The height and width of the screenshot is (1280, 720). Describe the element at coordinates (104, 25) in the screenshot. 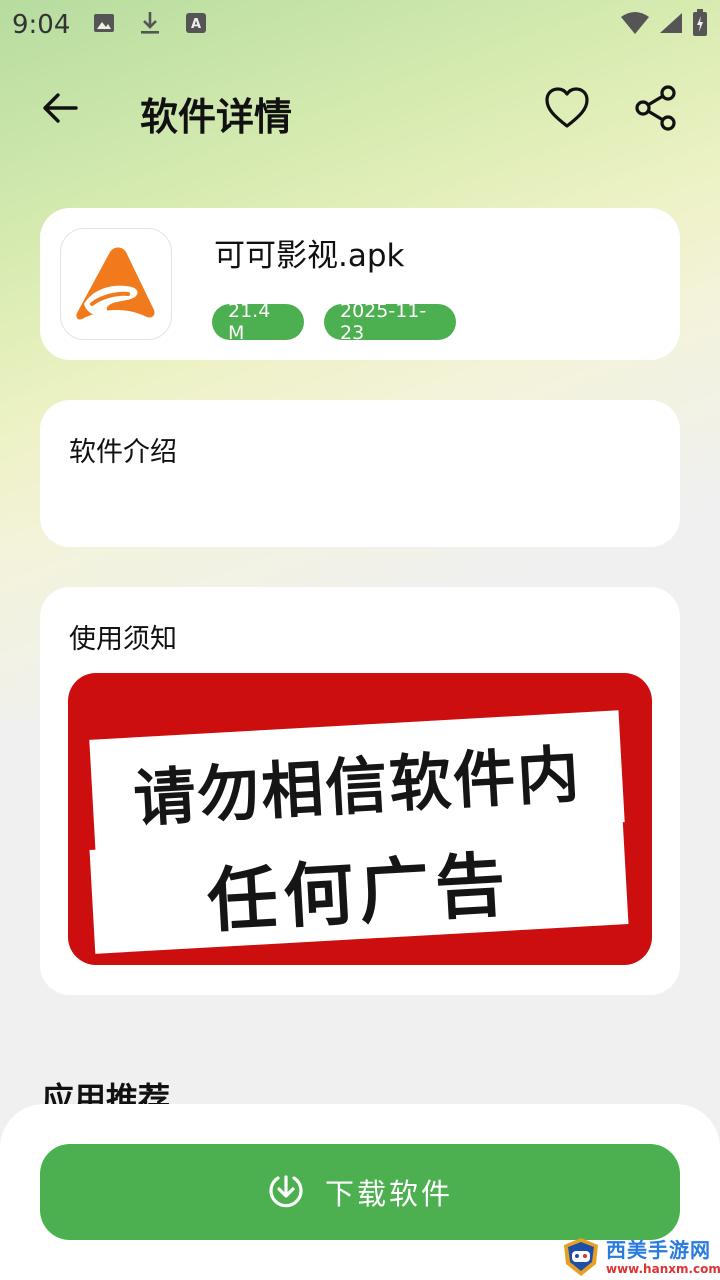

I see `image-icon` at that location.